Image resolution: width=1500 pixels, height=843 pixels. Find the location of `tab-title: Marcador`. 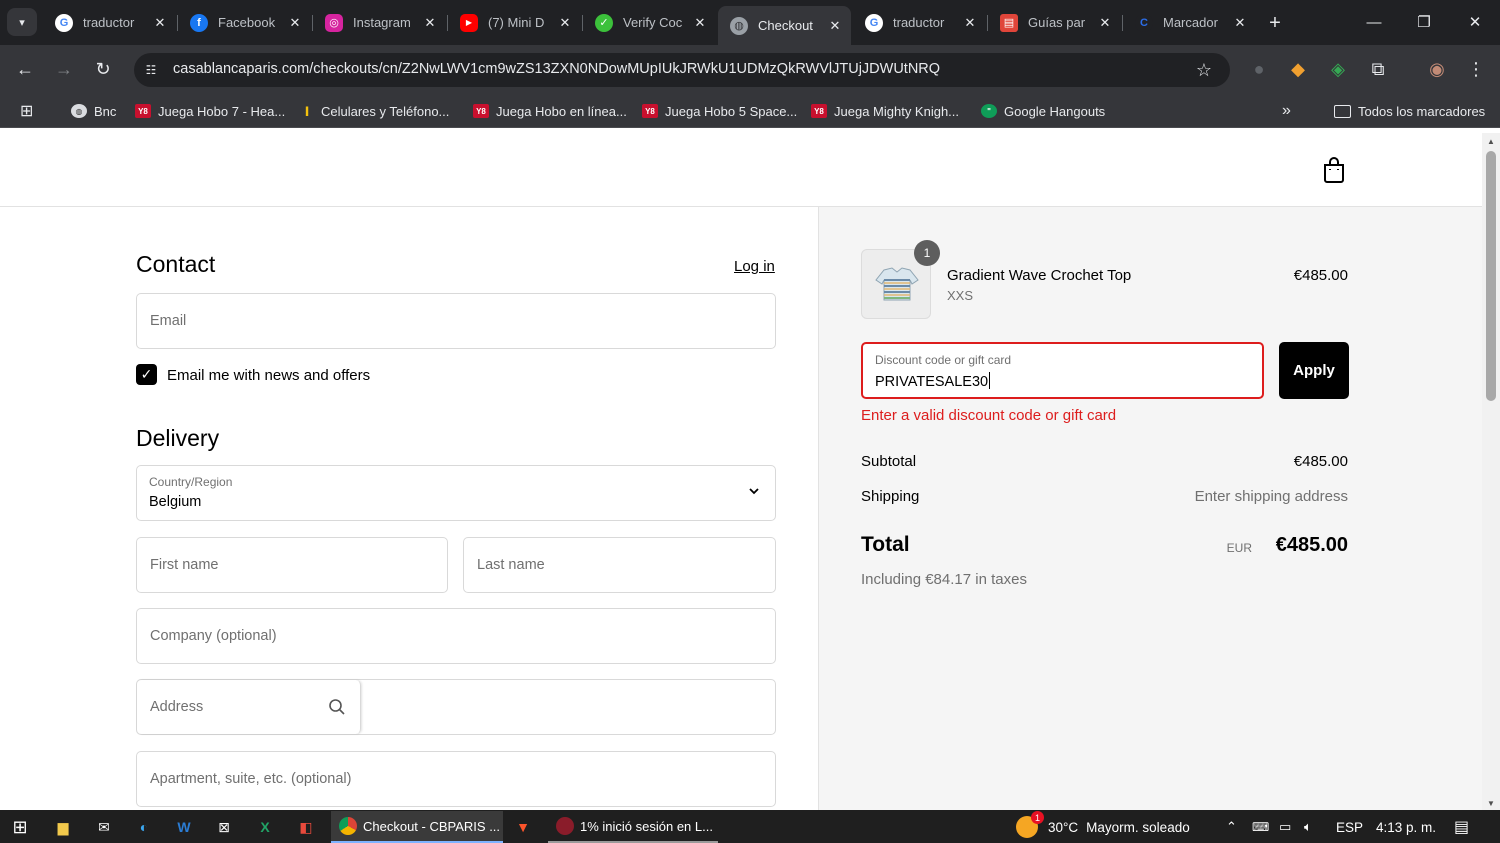

tab-title: Marcador is located at coordinates (1190, 22).